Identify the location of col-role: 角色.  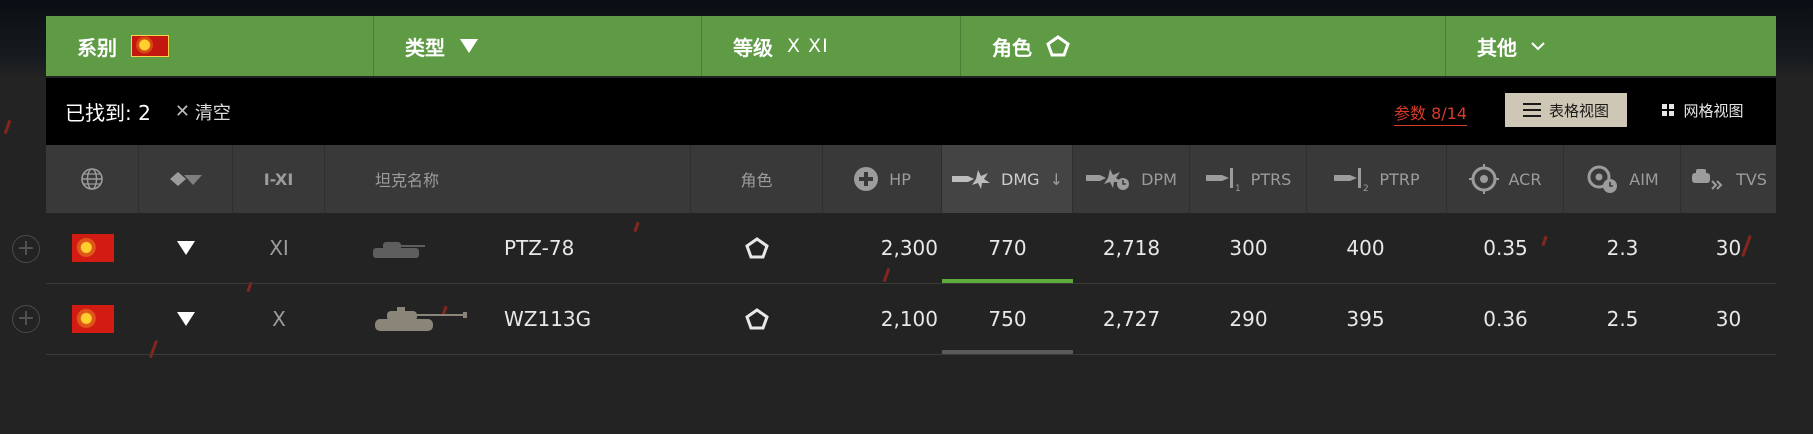
(757, 179).